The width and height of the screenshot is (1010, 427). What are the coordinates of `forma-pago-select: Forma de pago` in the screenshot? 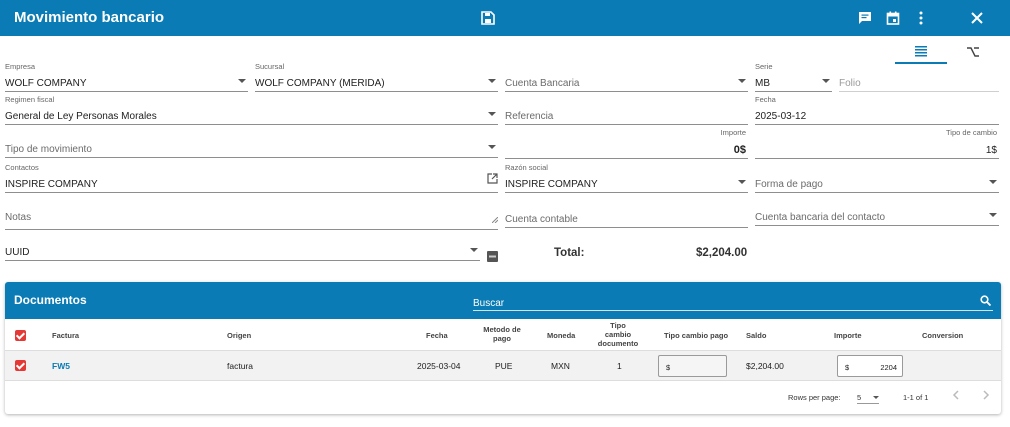 It's located at (877, 181).